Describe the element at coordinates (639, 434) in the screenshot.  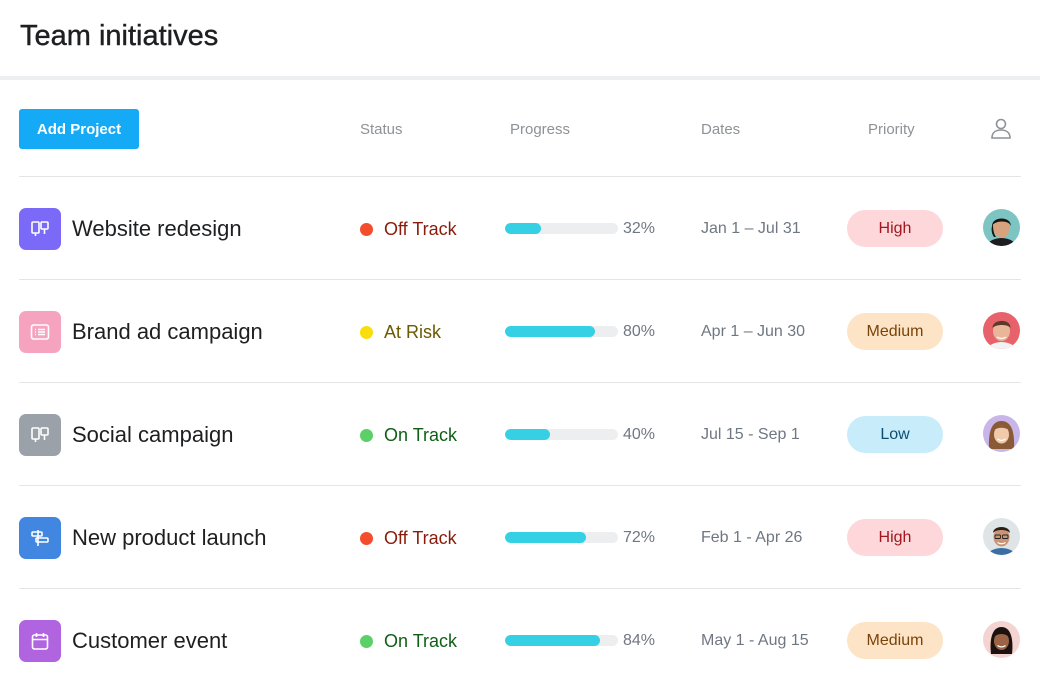
I see `progress-percent: 40%` at that location.